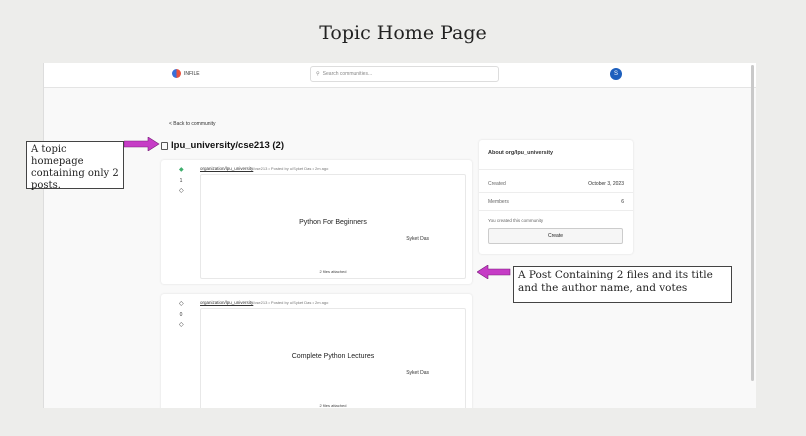 The height and width of the screenshot is (436, 806). What do you see at coordinates (192, 73) in the screenshot?
I see `logo-text: INFILE` at bounding box center [192, 73].